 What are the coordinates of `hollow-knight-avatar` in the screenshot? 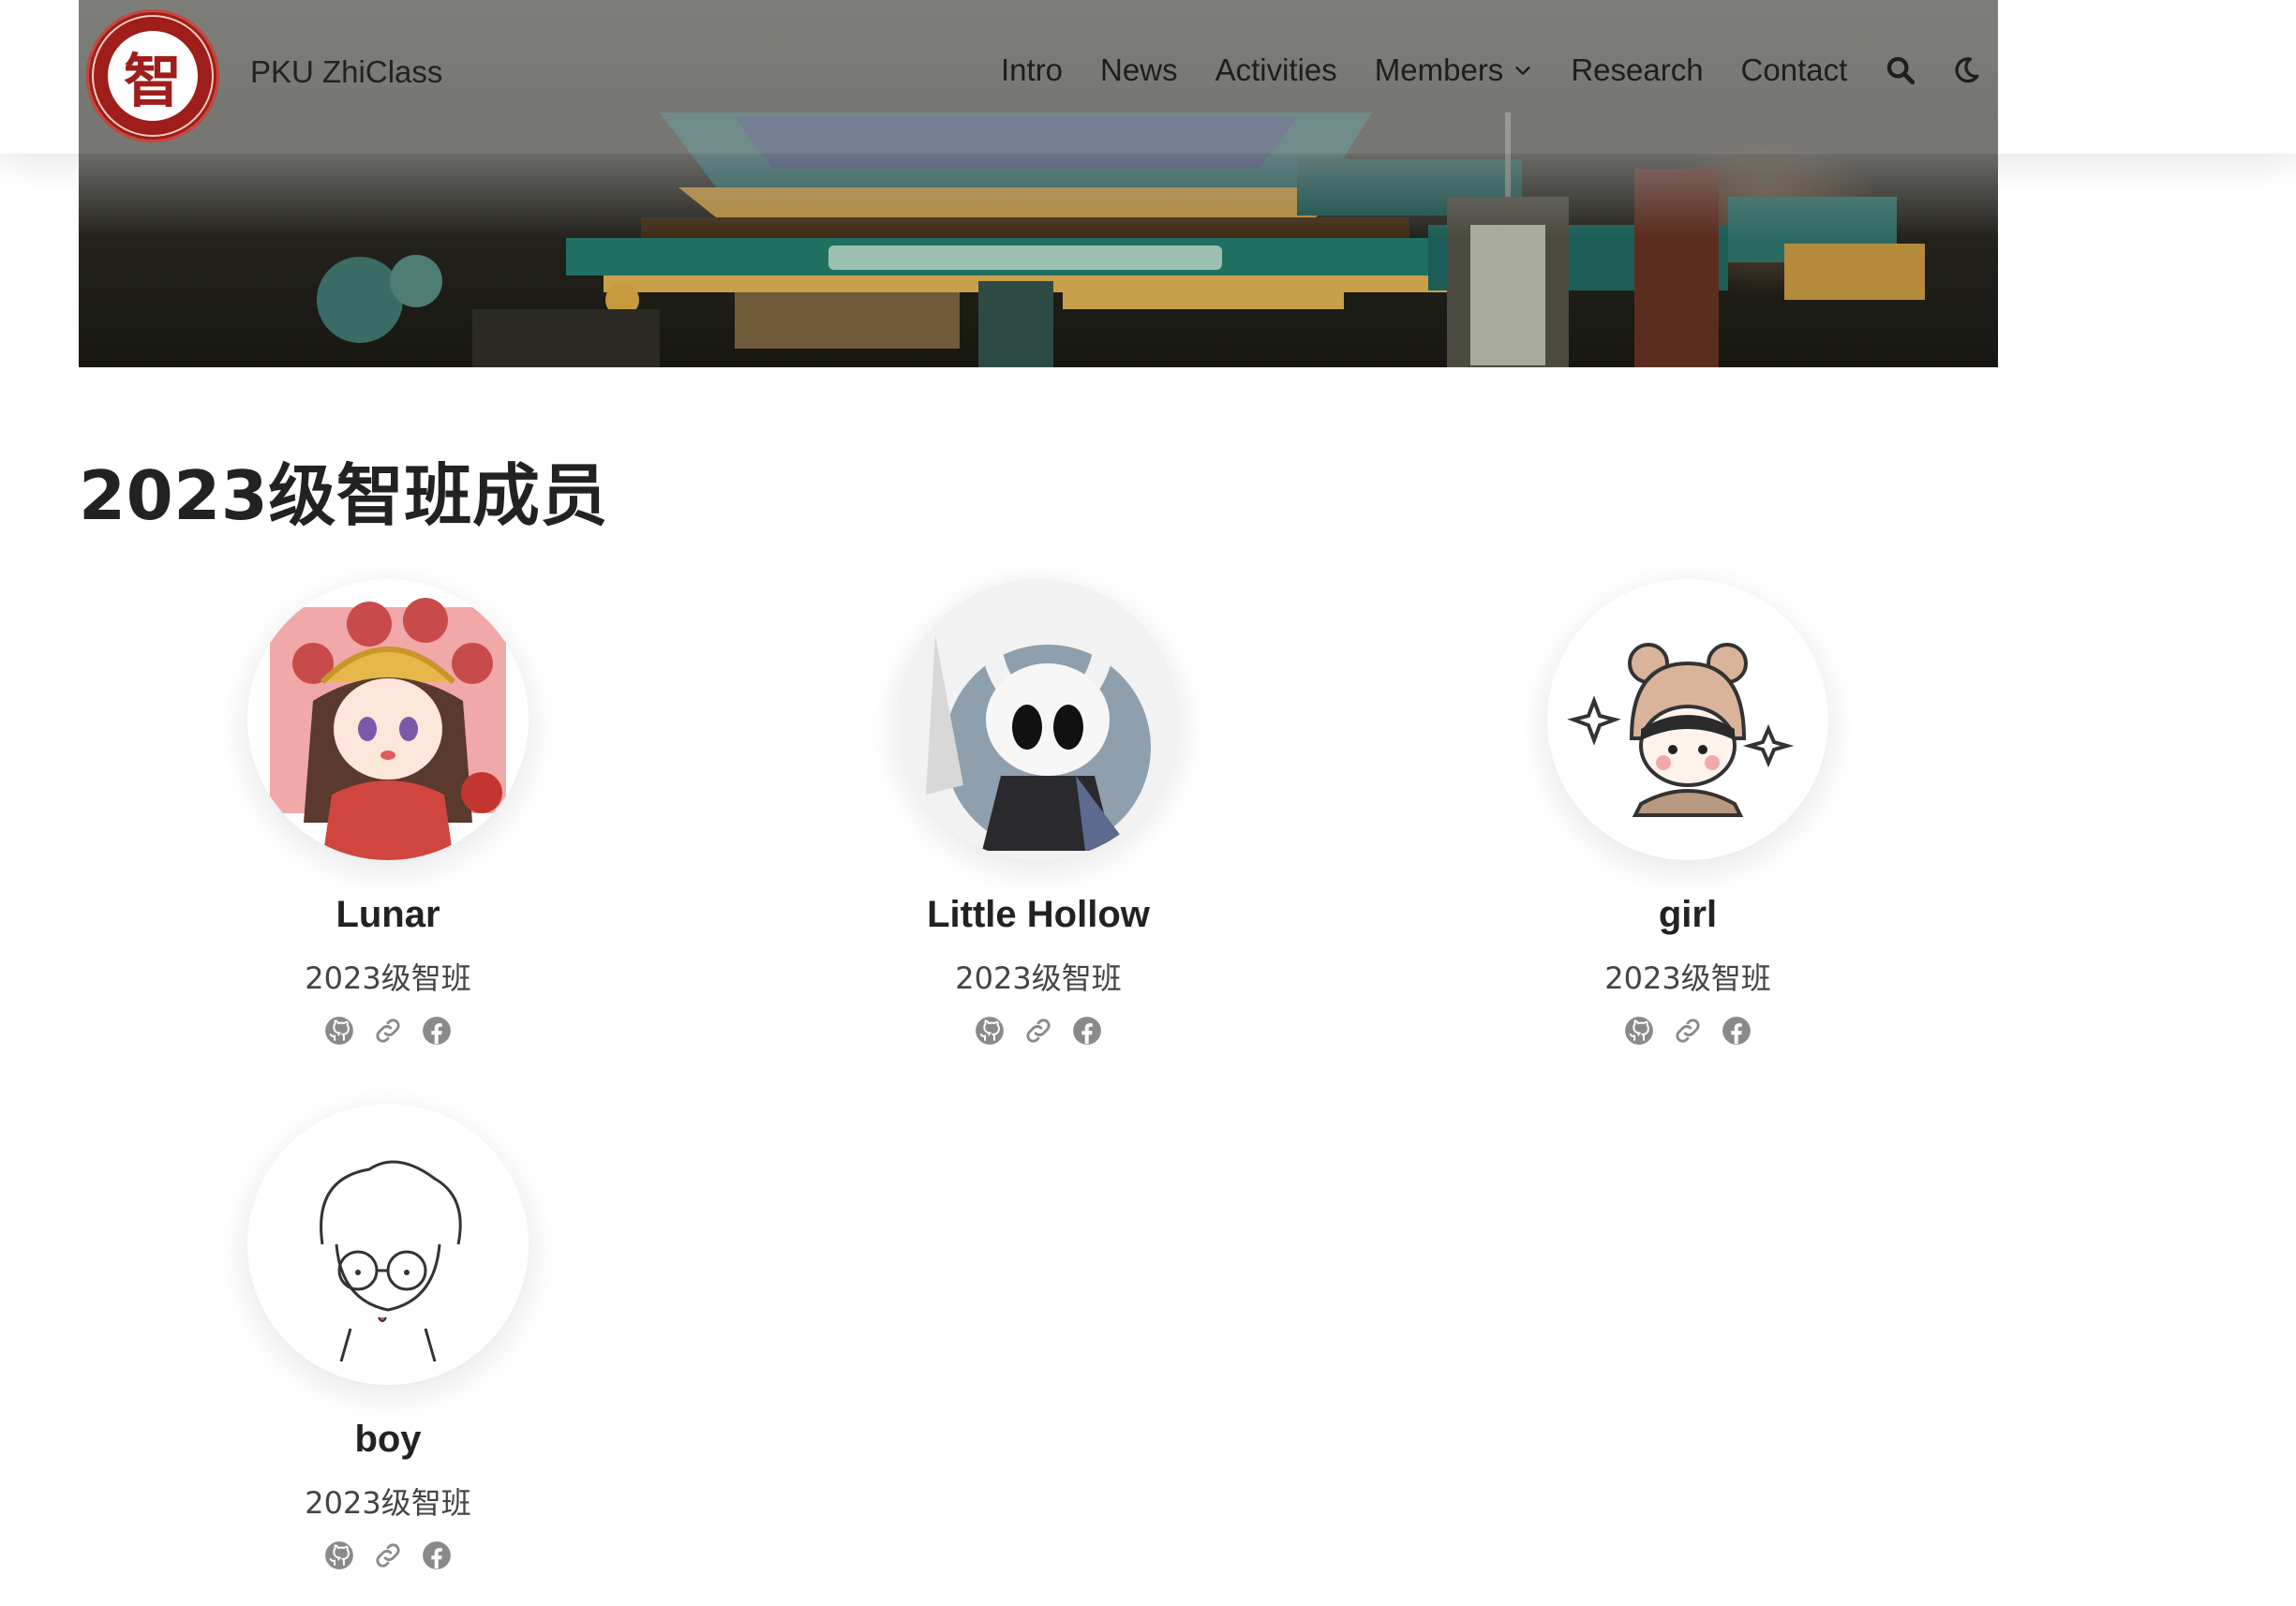 It's located at (1038, 728).